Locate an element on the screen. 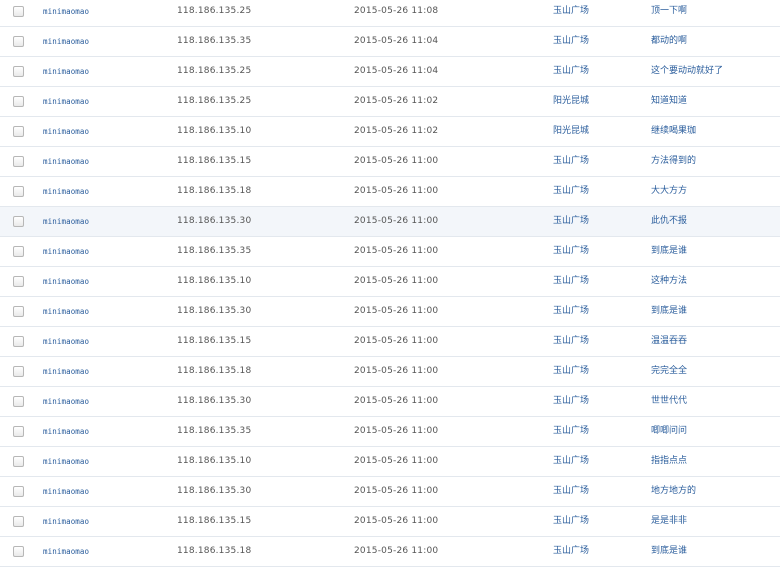 The width and height of the screenshot is (780, 567). message-link: 知道知道 is located at coordinates (669, 101).